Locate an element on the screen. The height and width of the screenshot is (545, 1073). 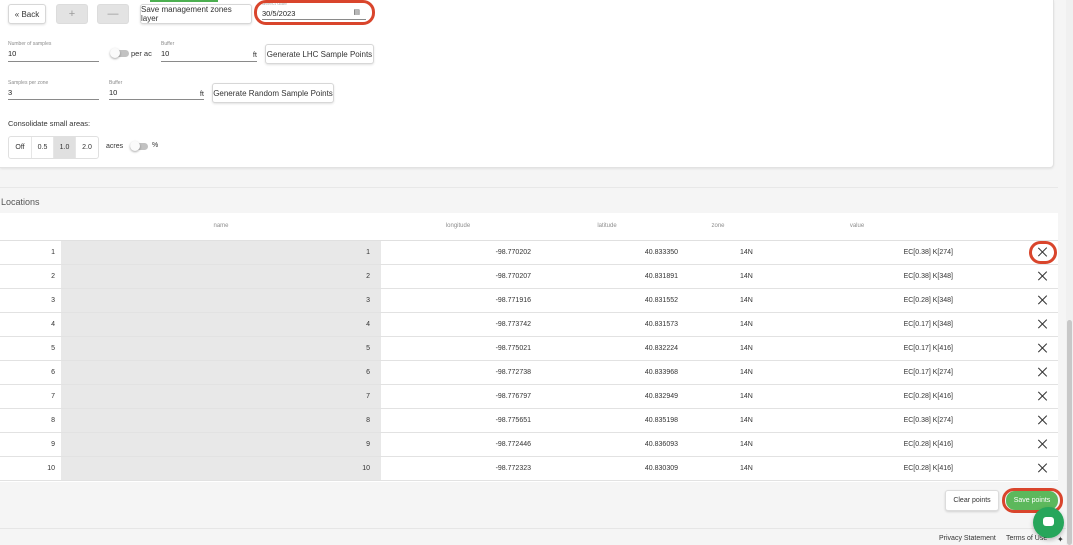
name-cell: 2 is located at coordinates (368, 276).